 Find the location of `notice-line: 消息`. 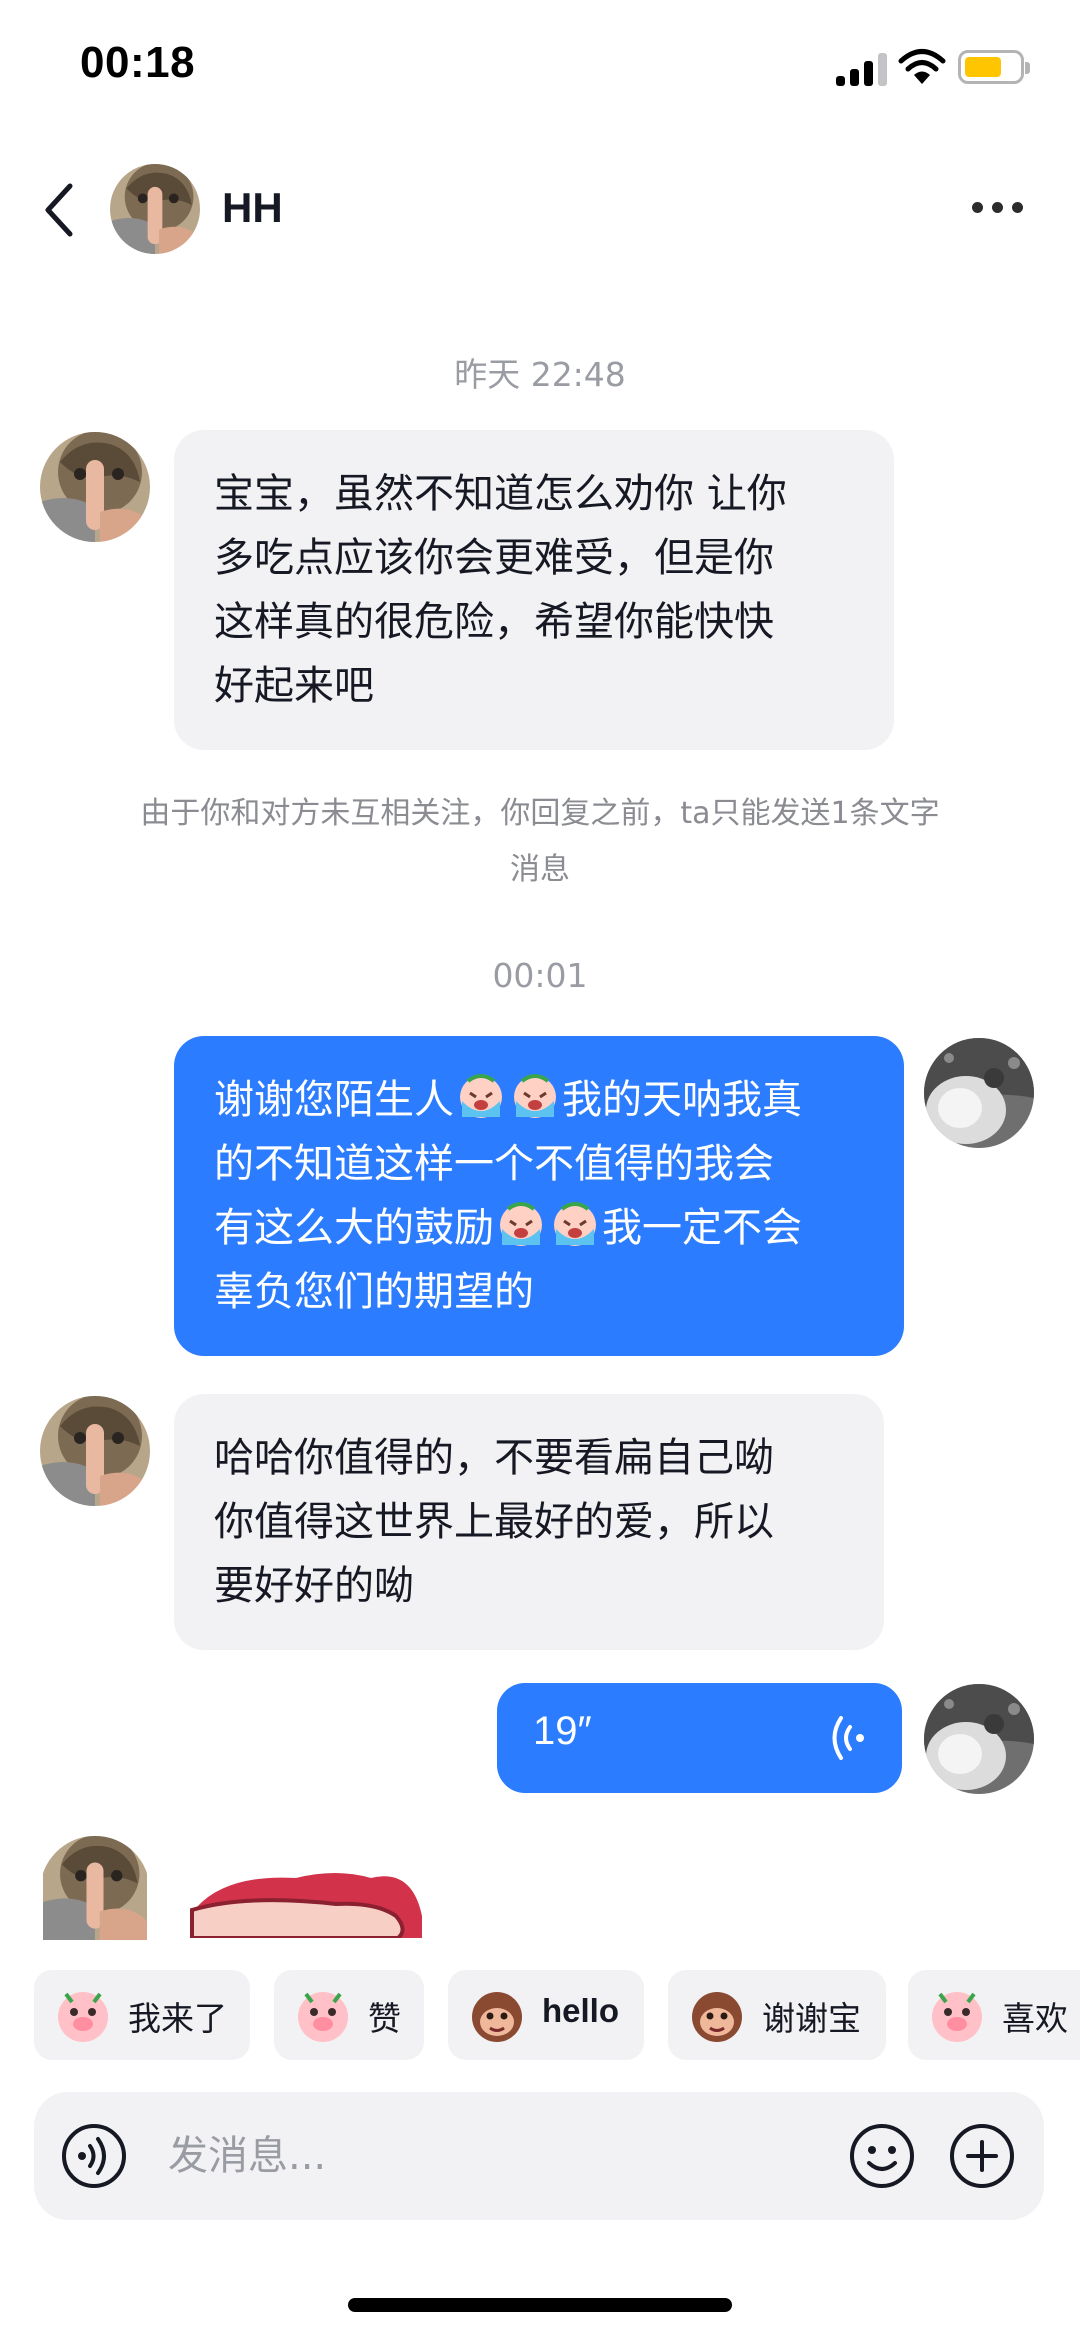

notice-line: 消息 is located at coordinates (540, 869).